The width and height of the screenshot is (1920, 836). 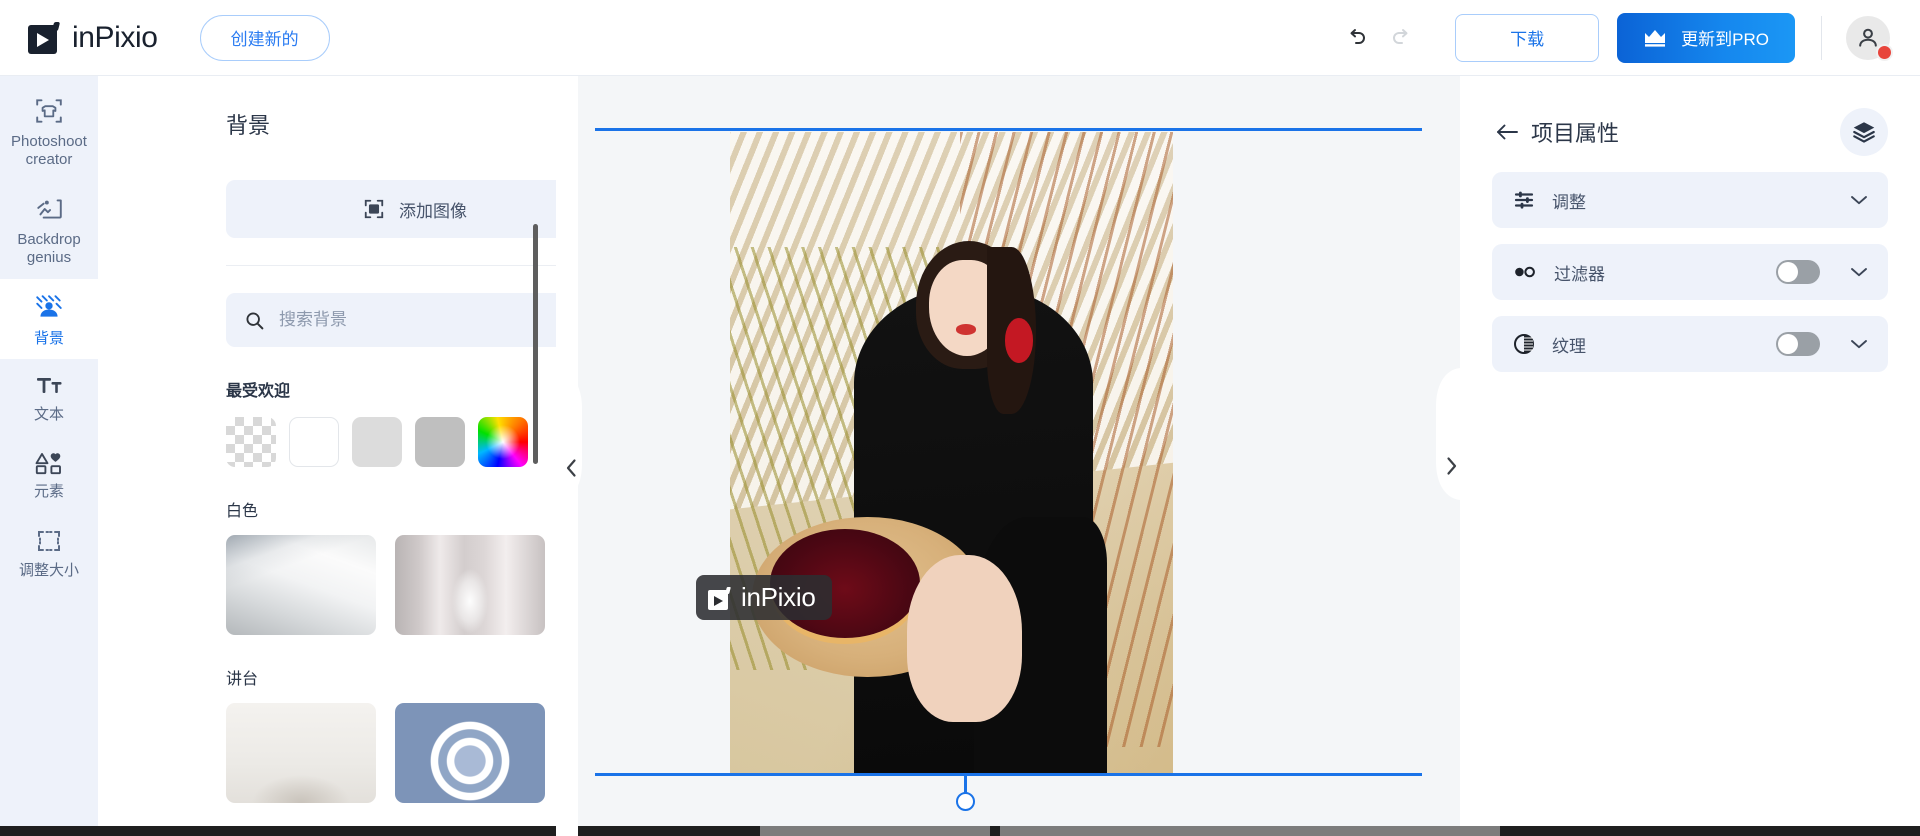 What do you see at coordinates (1569, 346) in the screenshot?
I see `property-row-label: 纹理` at bounding box center [1569, 346].